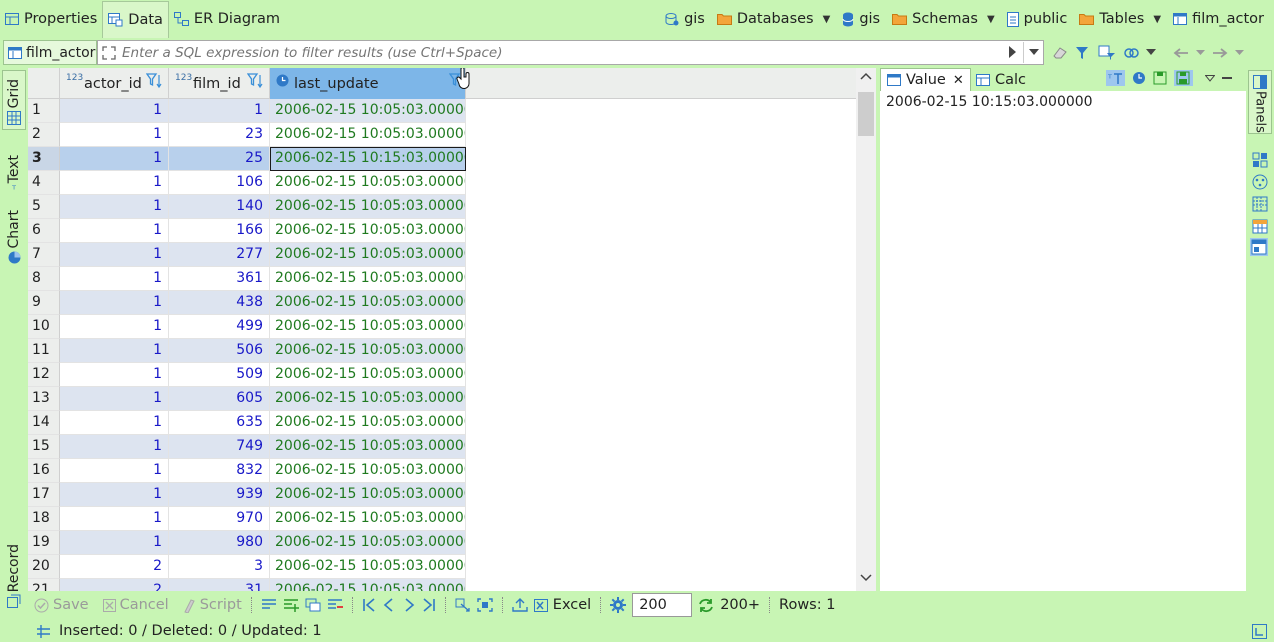  What do you see at coordinates (1260, 226) in the screenshot?
I see `calendar-icon` at bounding box center [1260, 226].